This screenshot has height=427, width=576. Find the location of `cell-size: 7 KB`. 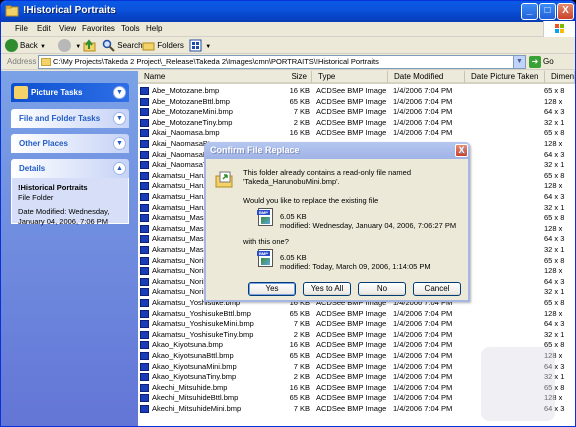

cell-size: 7 KB is located at coordinates (301, 324).